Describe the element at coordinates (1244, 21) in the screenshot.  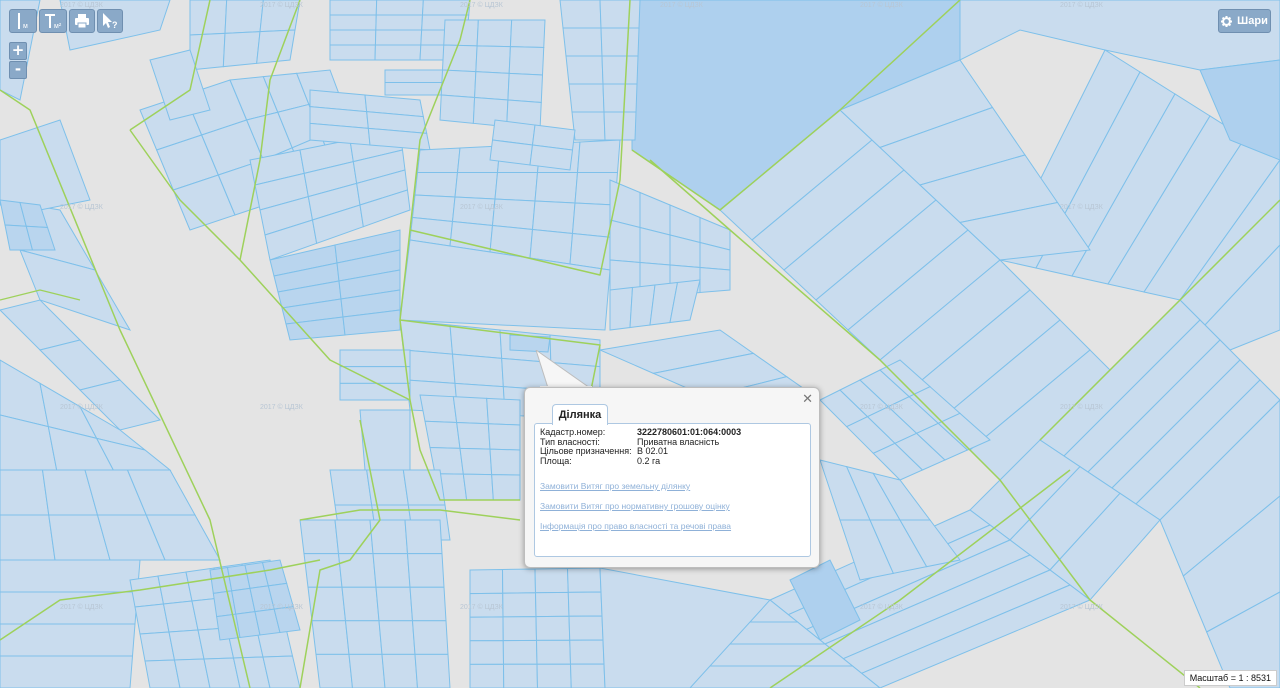
I see `layers-button: Шари` at that location.